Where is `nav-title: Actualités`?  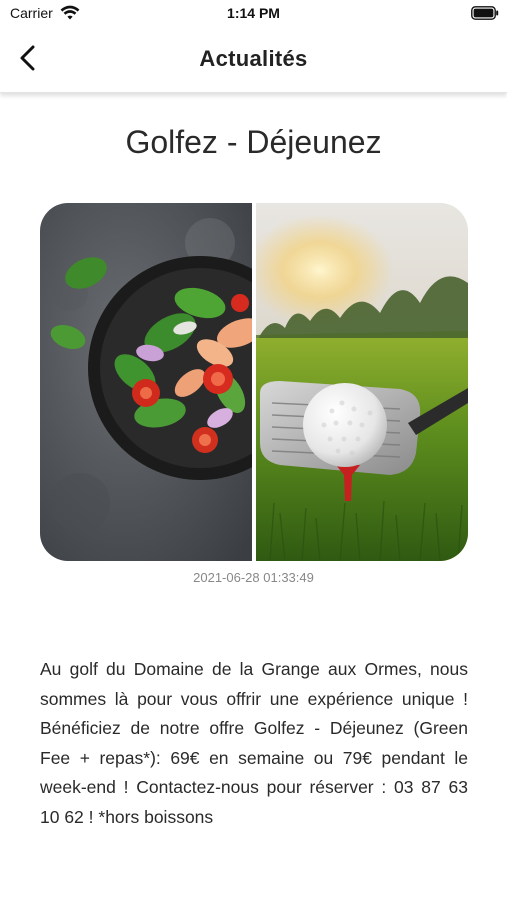
nav-title: Actualités is located at coordinates (253, 58).